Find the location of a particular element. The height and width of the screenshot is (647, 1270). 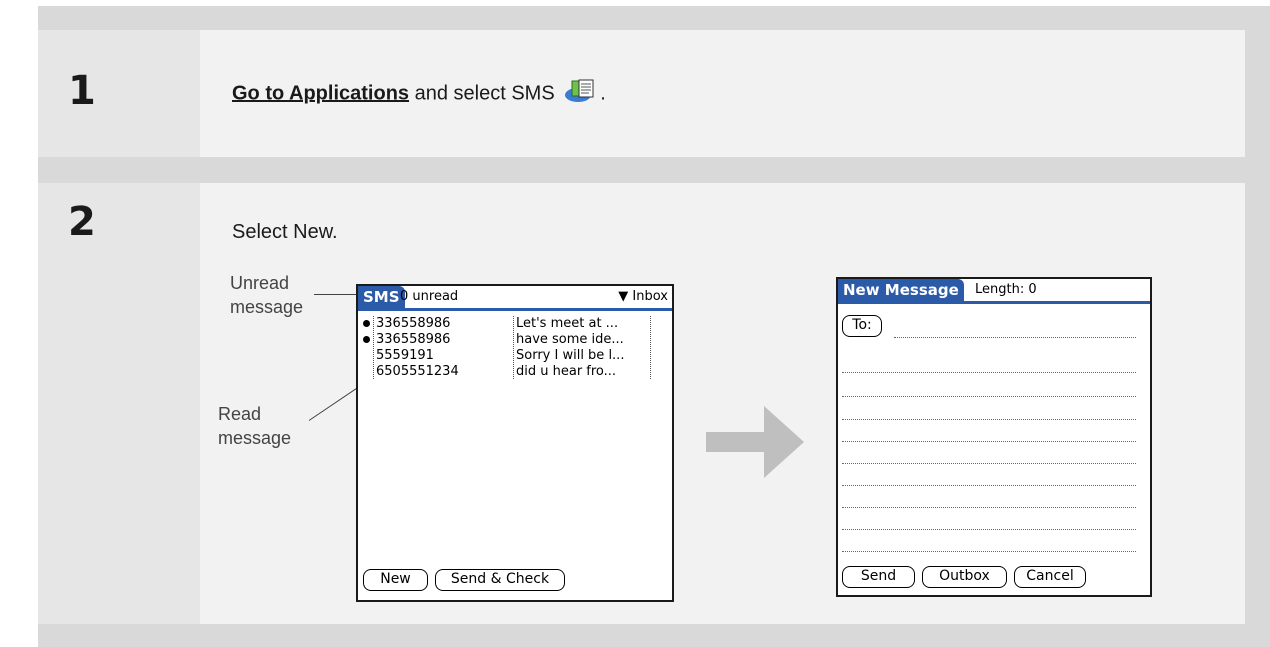

step-1-text: and select SMS is located at coordinates (485, 93).